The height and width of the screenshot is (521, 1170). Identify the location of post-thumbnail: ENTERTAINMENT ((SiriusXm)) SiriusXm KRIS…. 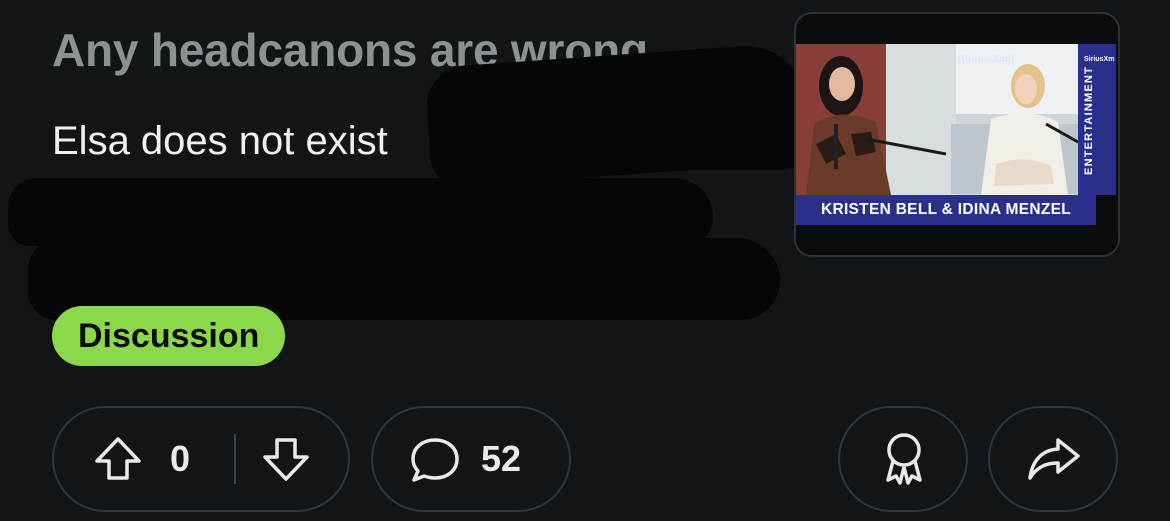
(957, 134).